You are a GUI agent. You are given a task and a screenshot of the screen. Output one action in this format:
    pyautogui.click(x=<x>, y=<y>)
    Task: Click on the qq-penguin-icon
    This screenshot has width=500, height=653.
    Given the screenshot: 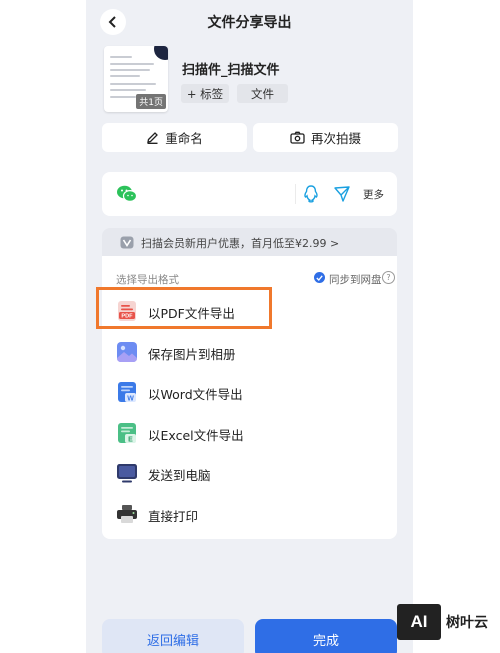 What is the action you would take?
    pyautogui.click(x=311, y=194)
    